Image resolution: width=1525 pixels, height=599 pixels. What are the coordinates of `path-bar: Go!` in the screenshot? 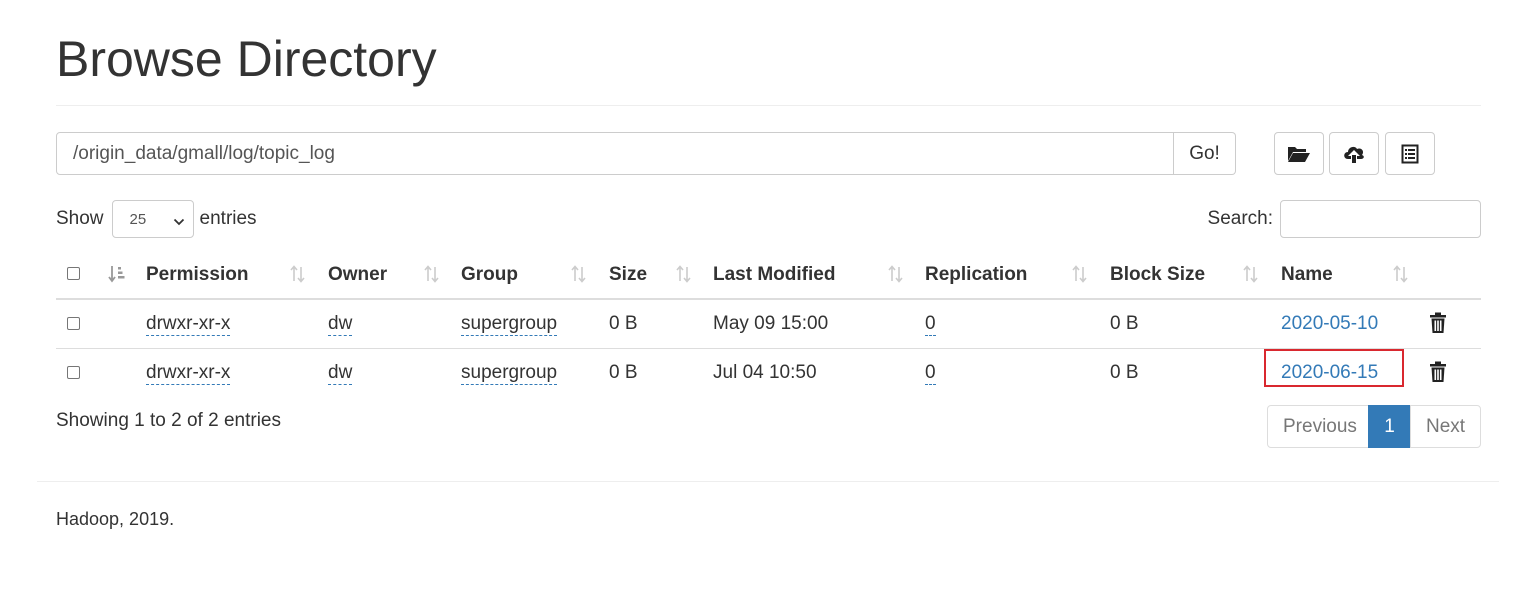 It's located at (646, 153).